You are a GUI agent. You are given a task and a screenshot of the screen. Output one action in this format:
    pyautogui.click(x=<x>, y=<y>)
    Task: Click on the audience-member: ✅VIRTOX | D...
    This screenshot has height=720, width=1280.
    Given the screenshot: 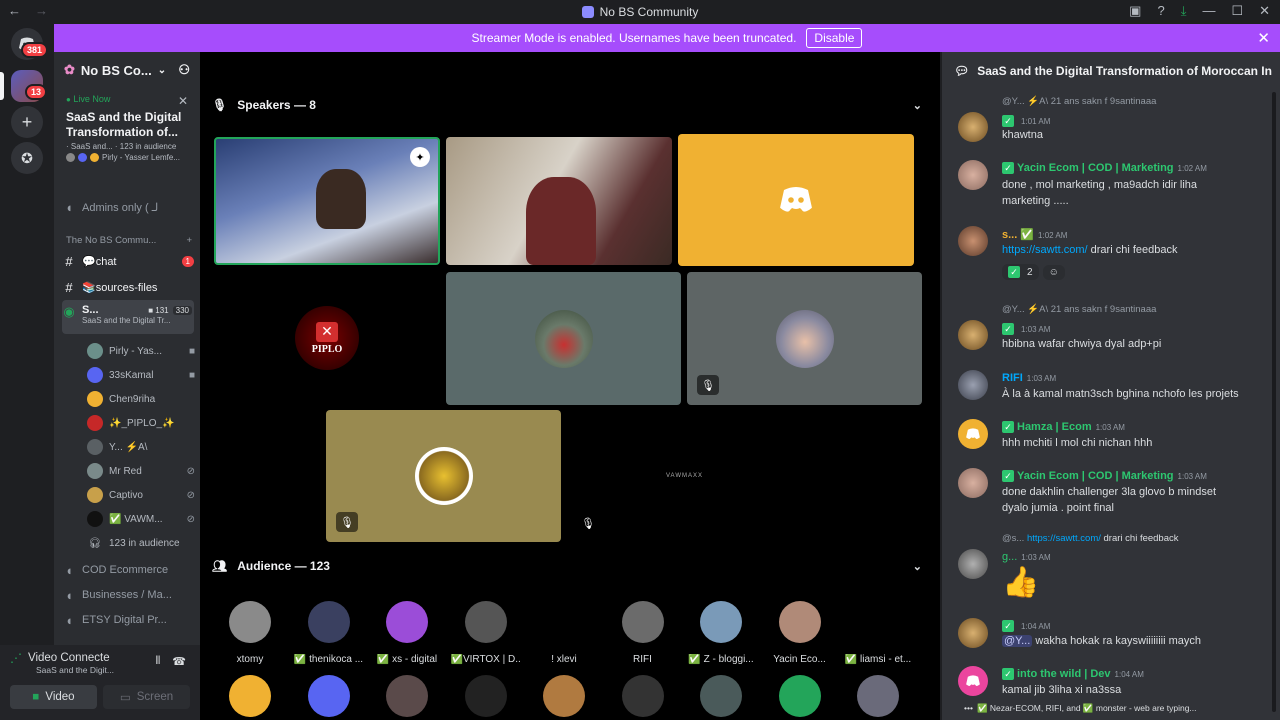 What is the action you would take?
    pyautogui.click(x=486, y=633)
    